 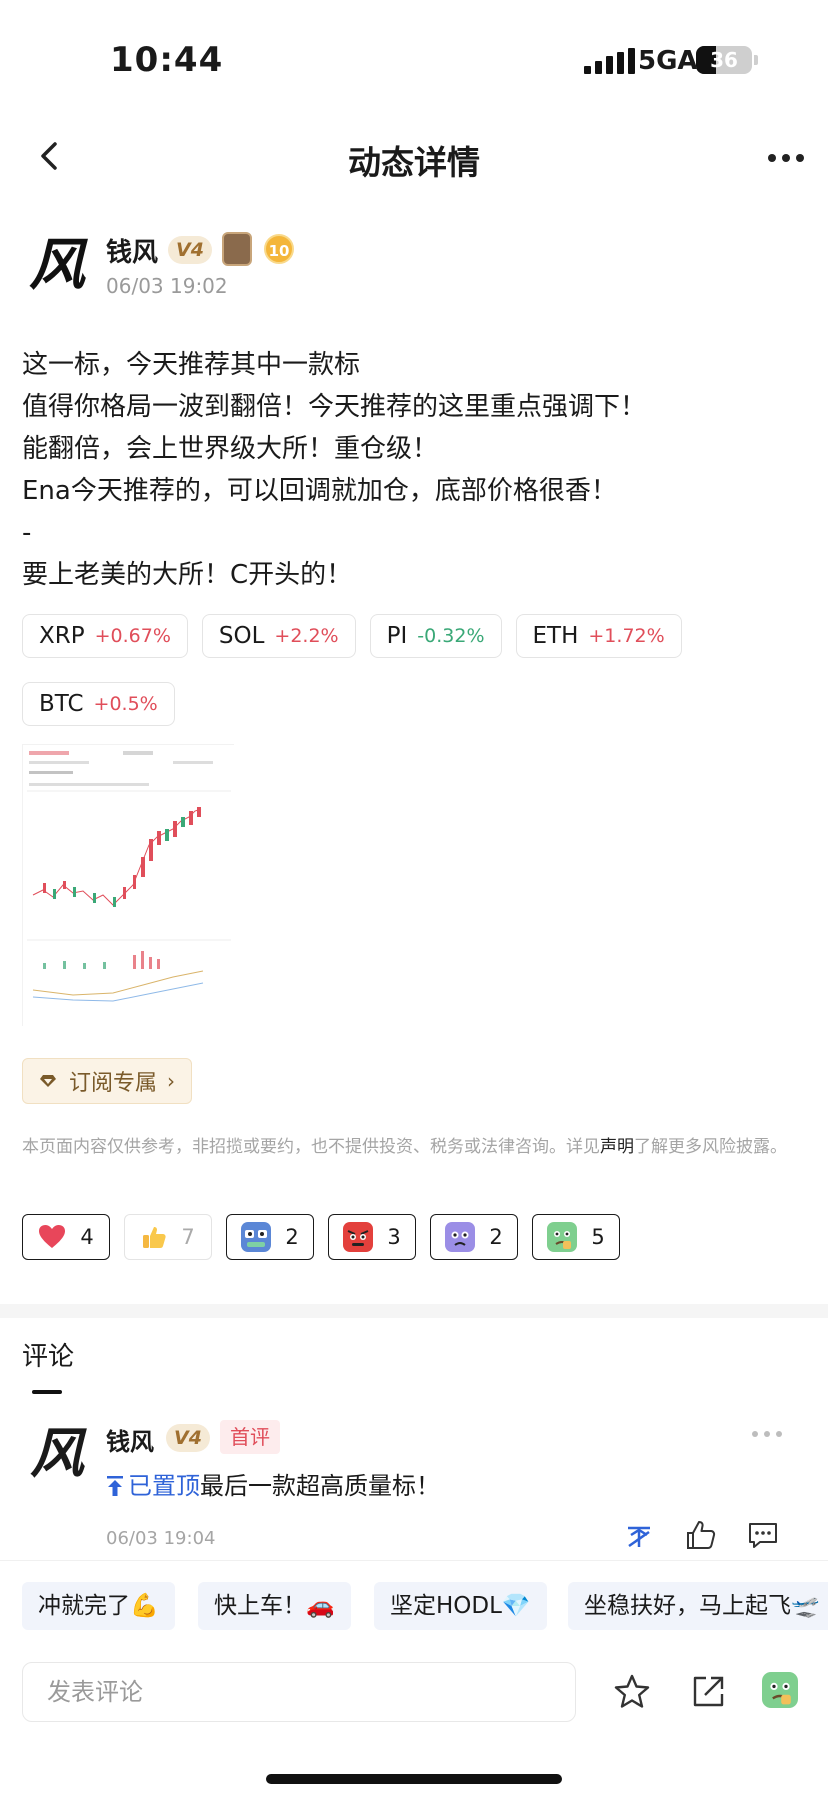 What do you see at coordinates (128, 885) in the screenshot?
I see `chart-screenshot-image` at bounding box center [128, 885].